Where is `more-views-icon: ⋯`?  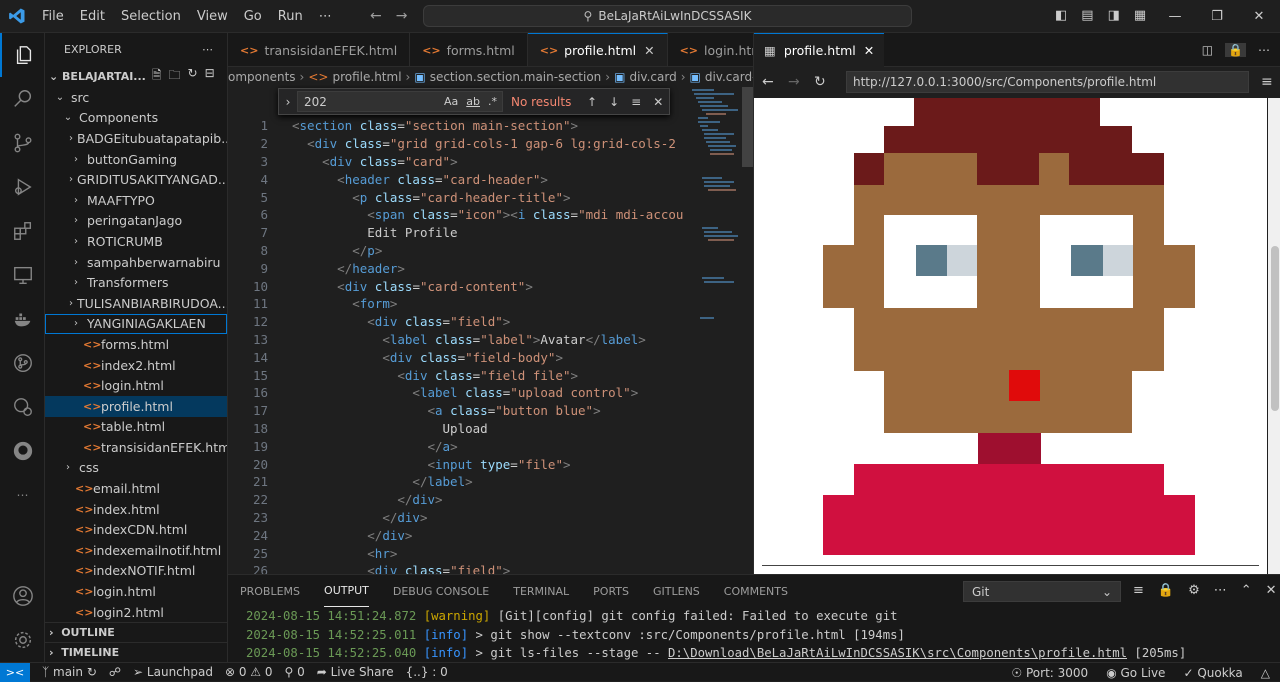
more-views-icon: ⋯ is located at coordinates (22, 495).